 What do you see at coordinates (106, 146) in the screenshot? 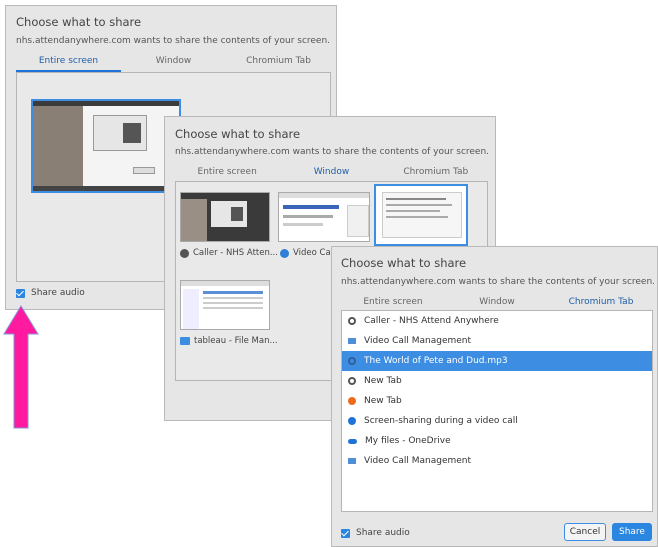
I see `screen-thumbnail` at bounding box center [106, 146].